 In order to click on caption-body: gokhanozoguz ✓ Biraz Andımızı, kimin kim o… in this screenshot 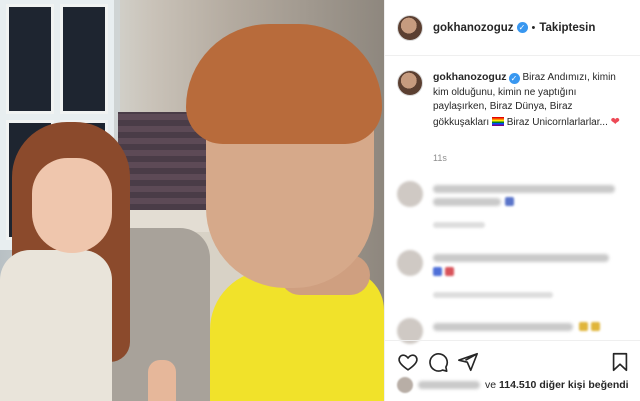, I will do `click(531, 100)`.